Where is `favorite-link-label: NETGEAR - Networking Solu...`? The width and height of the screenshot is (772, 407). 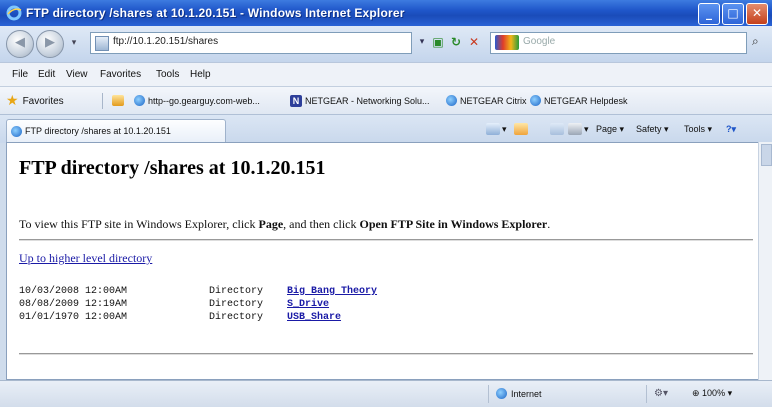
favorite-link-label: NETGEAR - Networking Solu... is located at coordinates (367, 101).